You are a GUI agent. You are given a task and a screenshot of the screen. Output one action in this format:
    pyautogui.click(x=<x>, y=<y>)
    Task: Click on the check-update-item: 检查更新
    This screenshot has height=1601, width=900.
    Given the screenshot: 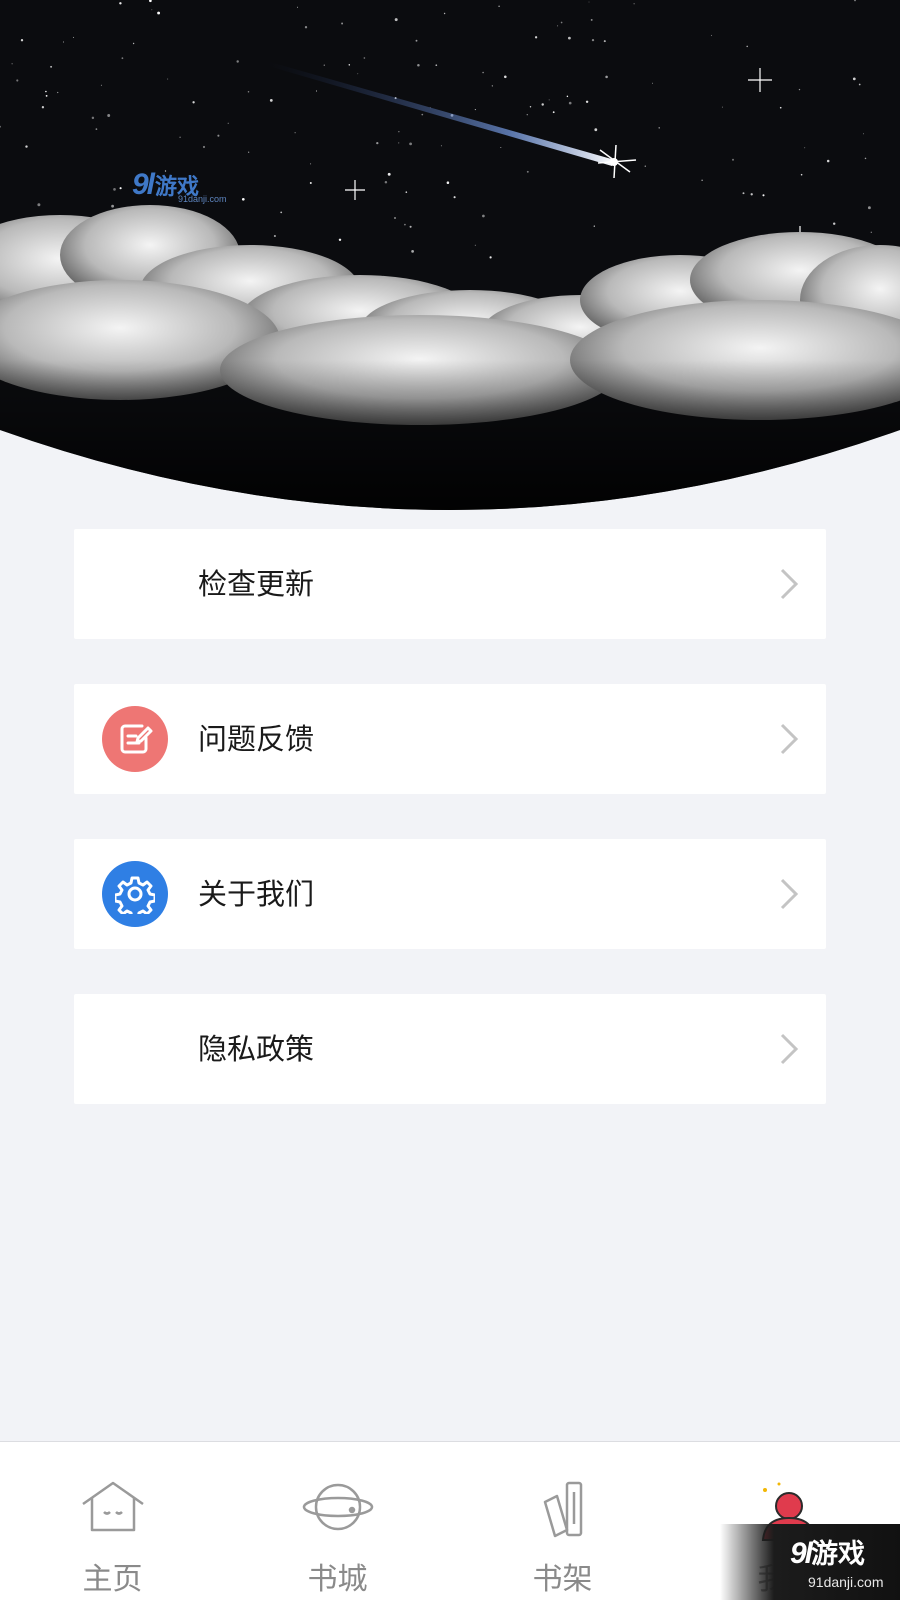 What is the action you would take?
    pyautogui.click(x=450, y=584)
    